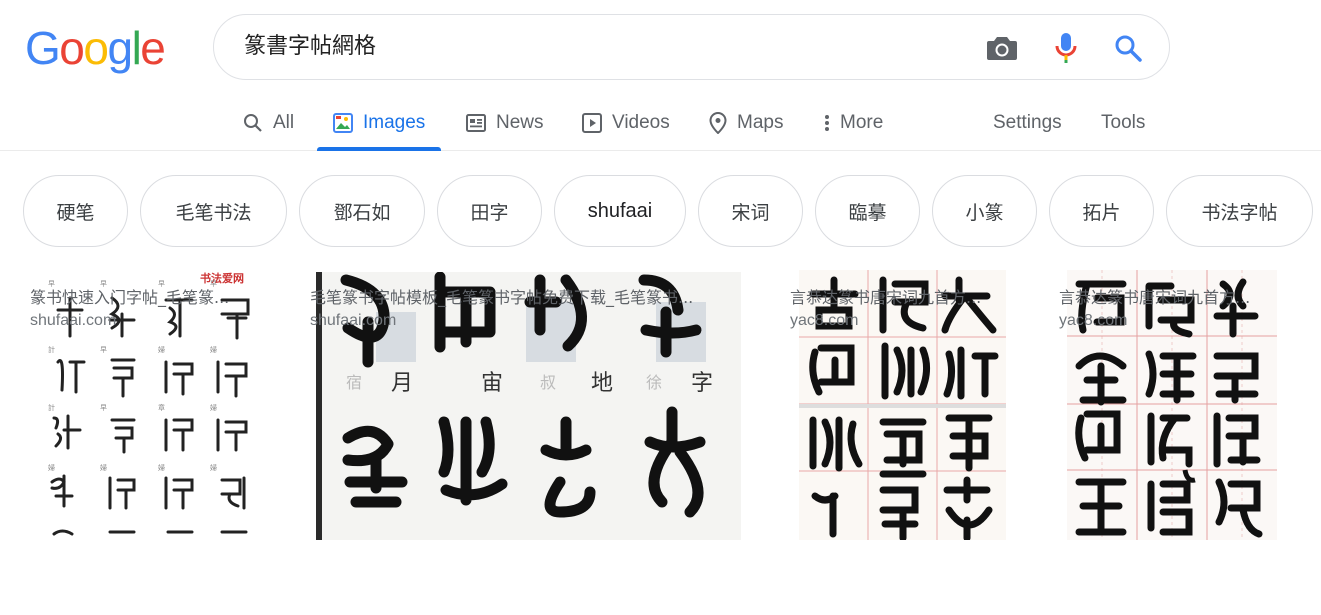 The image size is (1321, 615). Describe the element at coordinates (362, 211) in the screenshot. I see `chip-suggestion: 鄧石如` at that location.